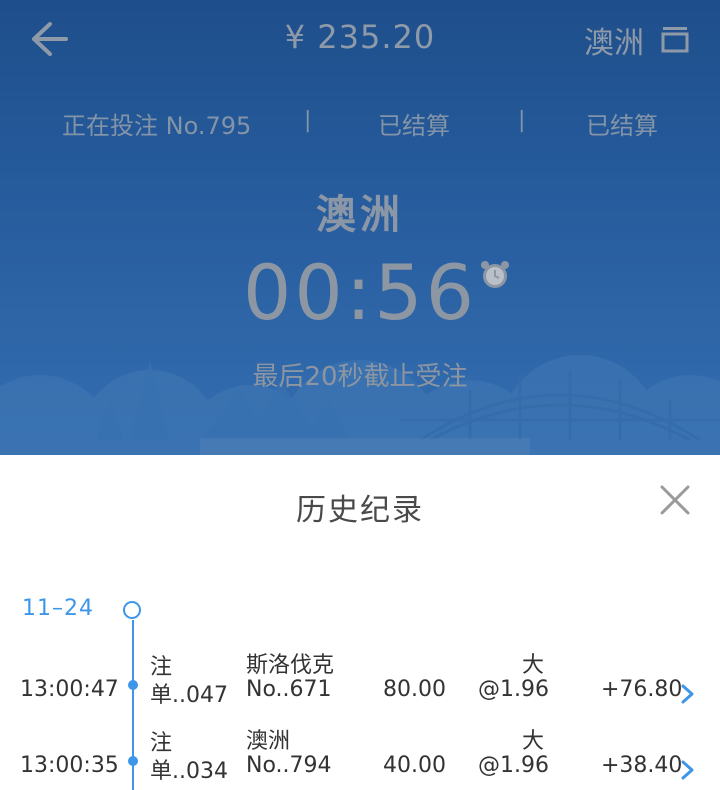 Image resolution: width=720 pixels, height=790 pixels. What do you see at coordinates (290, 665) in the screenshot?
I see `game-name: 斯洛伐克` at bounding box center [290, 665].